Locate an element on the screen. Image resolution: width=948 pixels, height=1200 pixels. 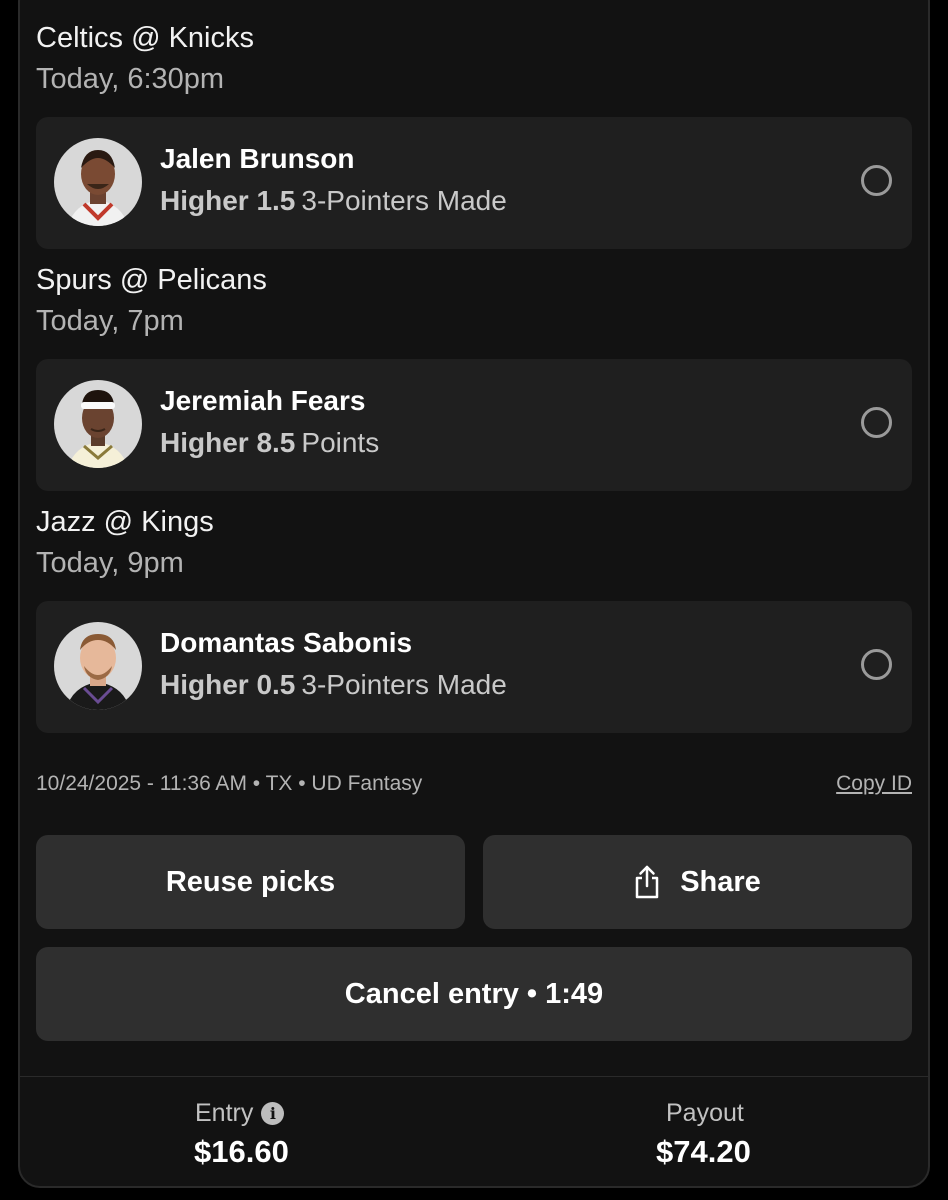
pick-line: Higher 1.5 3-Pointers Made is located at coordinates (333, 201).